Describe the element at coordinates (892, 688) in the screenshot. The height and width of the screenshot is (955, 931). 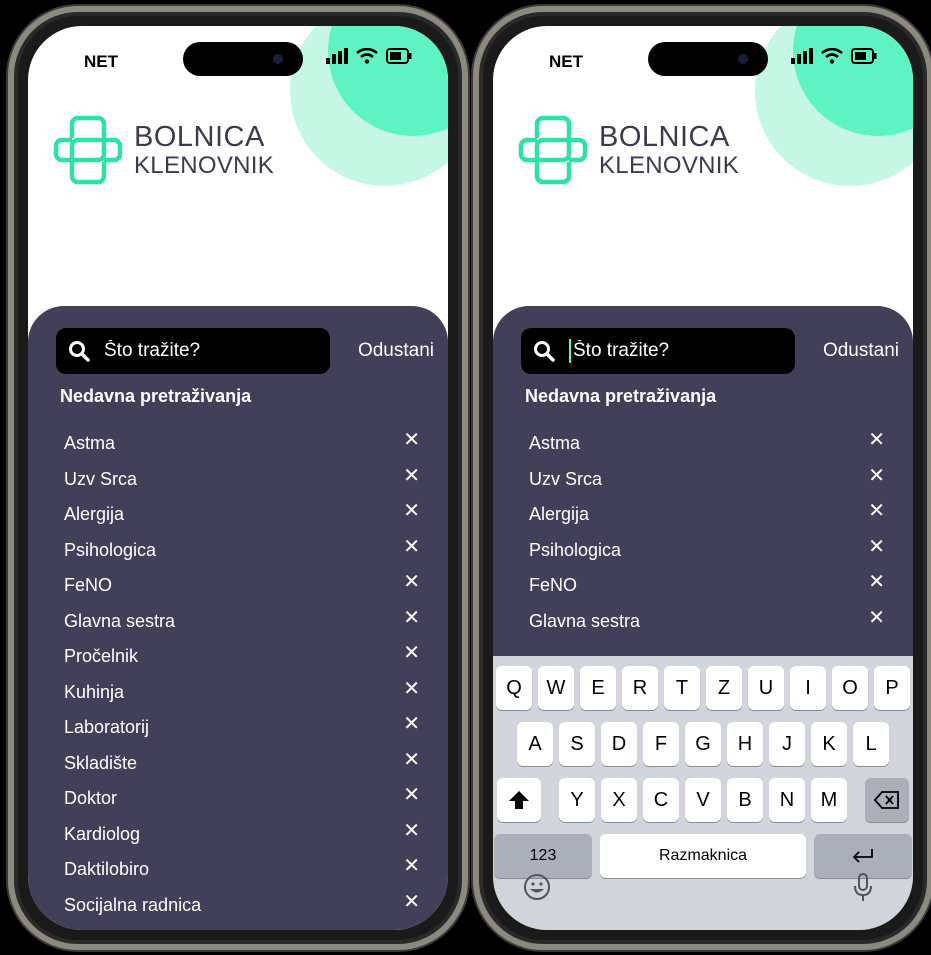
I see `letter-key: P` at that location.